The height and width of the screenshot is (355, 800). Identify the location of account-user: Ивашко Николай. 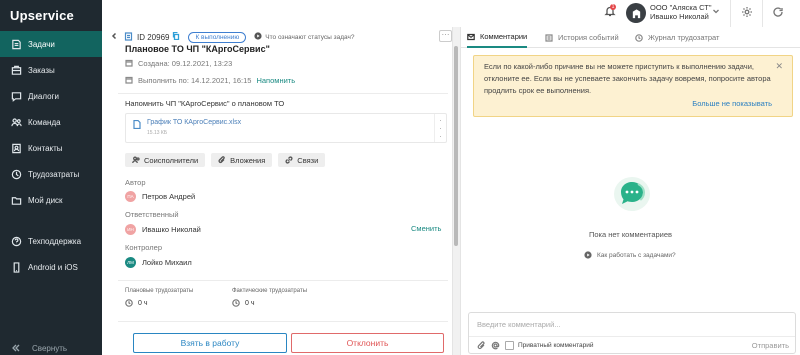
(679, 16).